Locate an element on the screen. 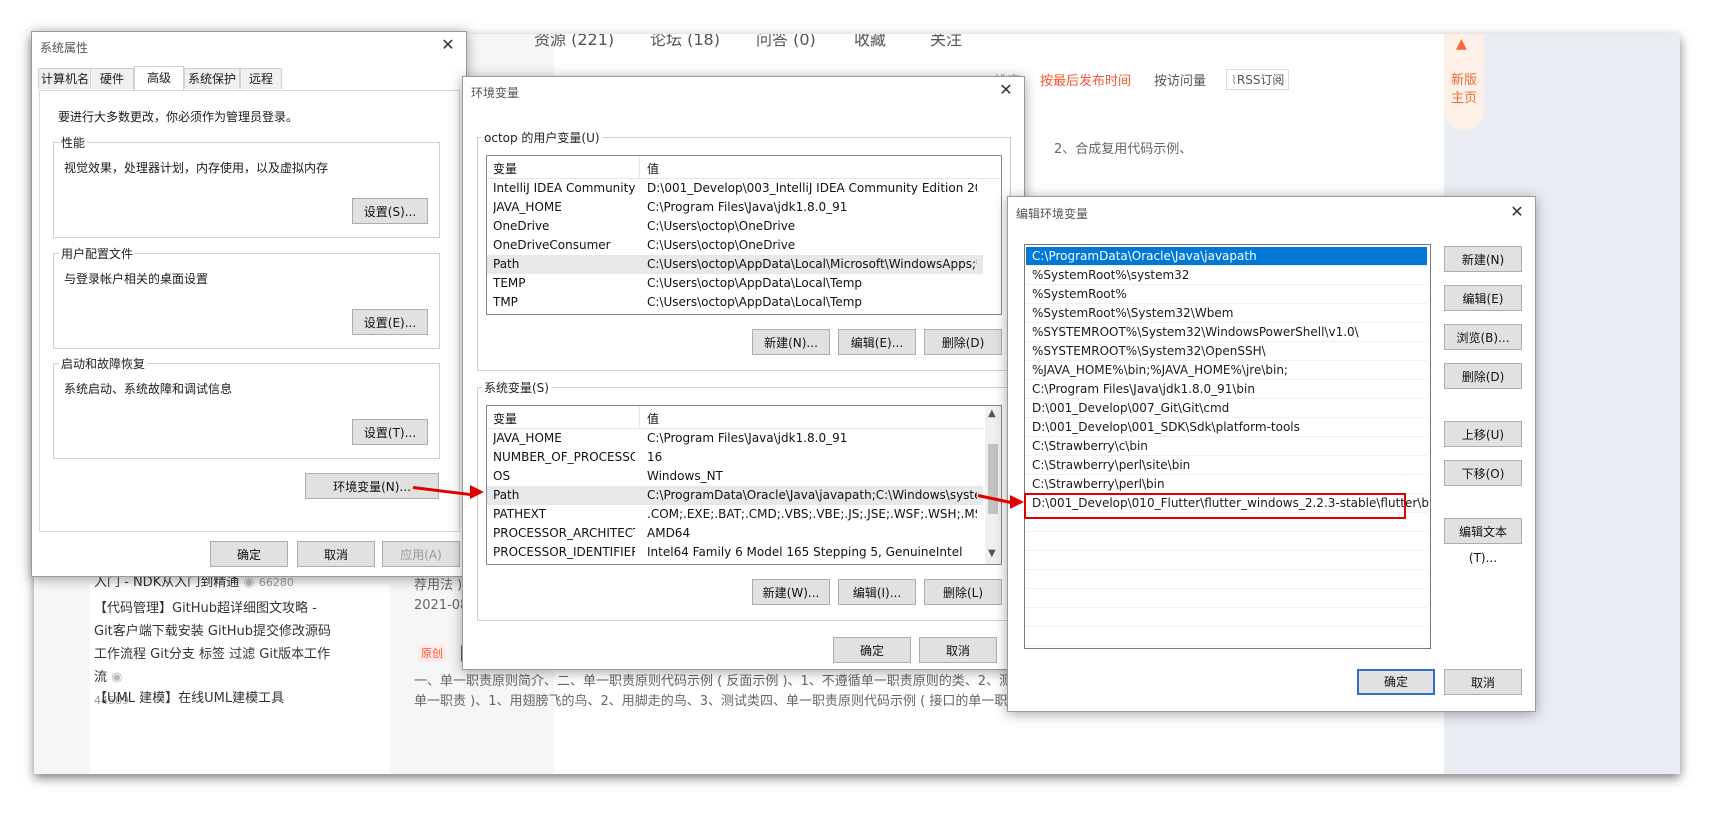 This screenshot has height=813, width=1719. vertical-scrollbar: ▲ ▼ is located at coordinates (993, 485).